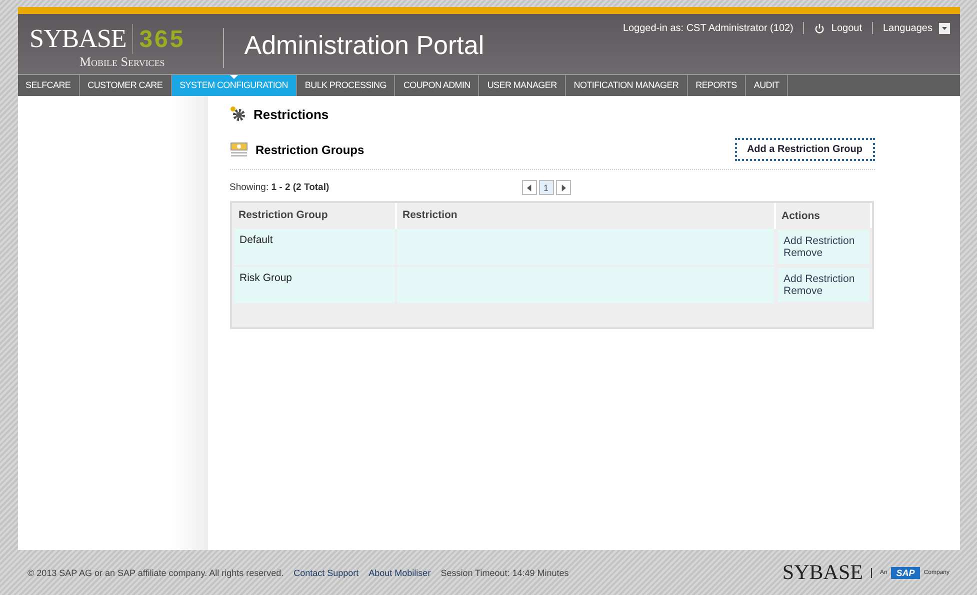  Describe the element at coordinates (156, 573) in the screenshot. I see `copyright-text: © 2013 SAP AG or an SAP affiliate company. All rights reserved.` at that location.